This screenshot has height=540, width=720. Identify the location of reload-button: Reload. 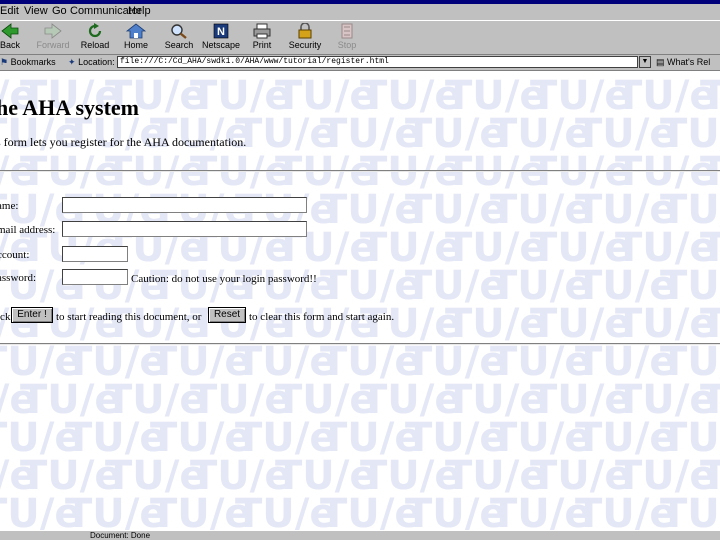
(95, 38).